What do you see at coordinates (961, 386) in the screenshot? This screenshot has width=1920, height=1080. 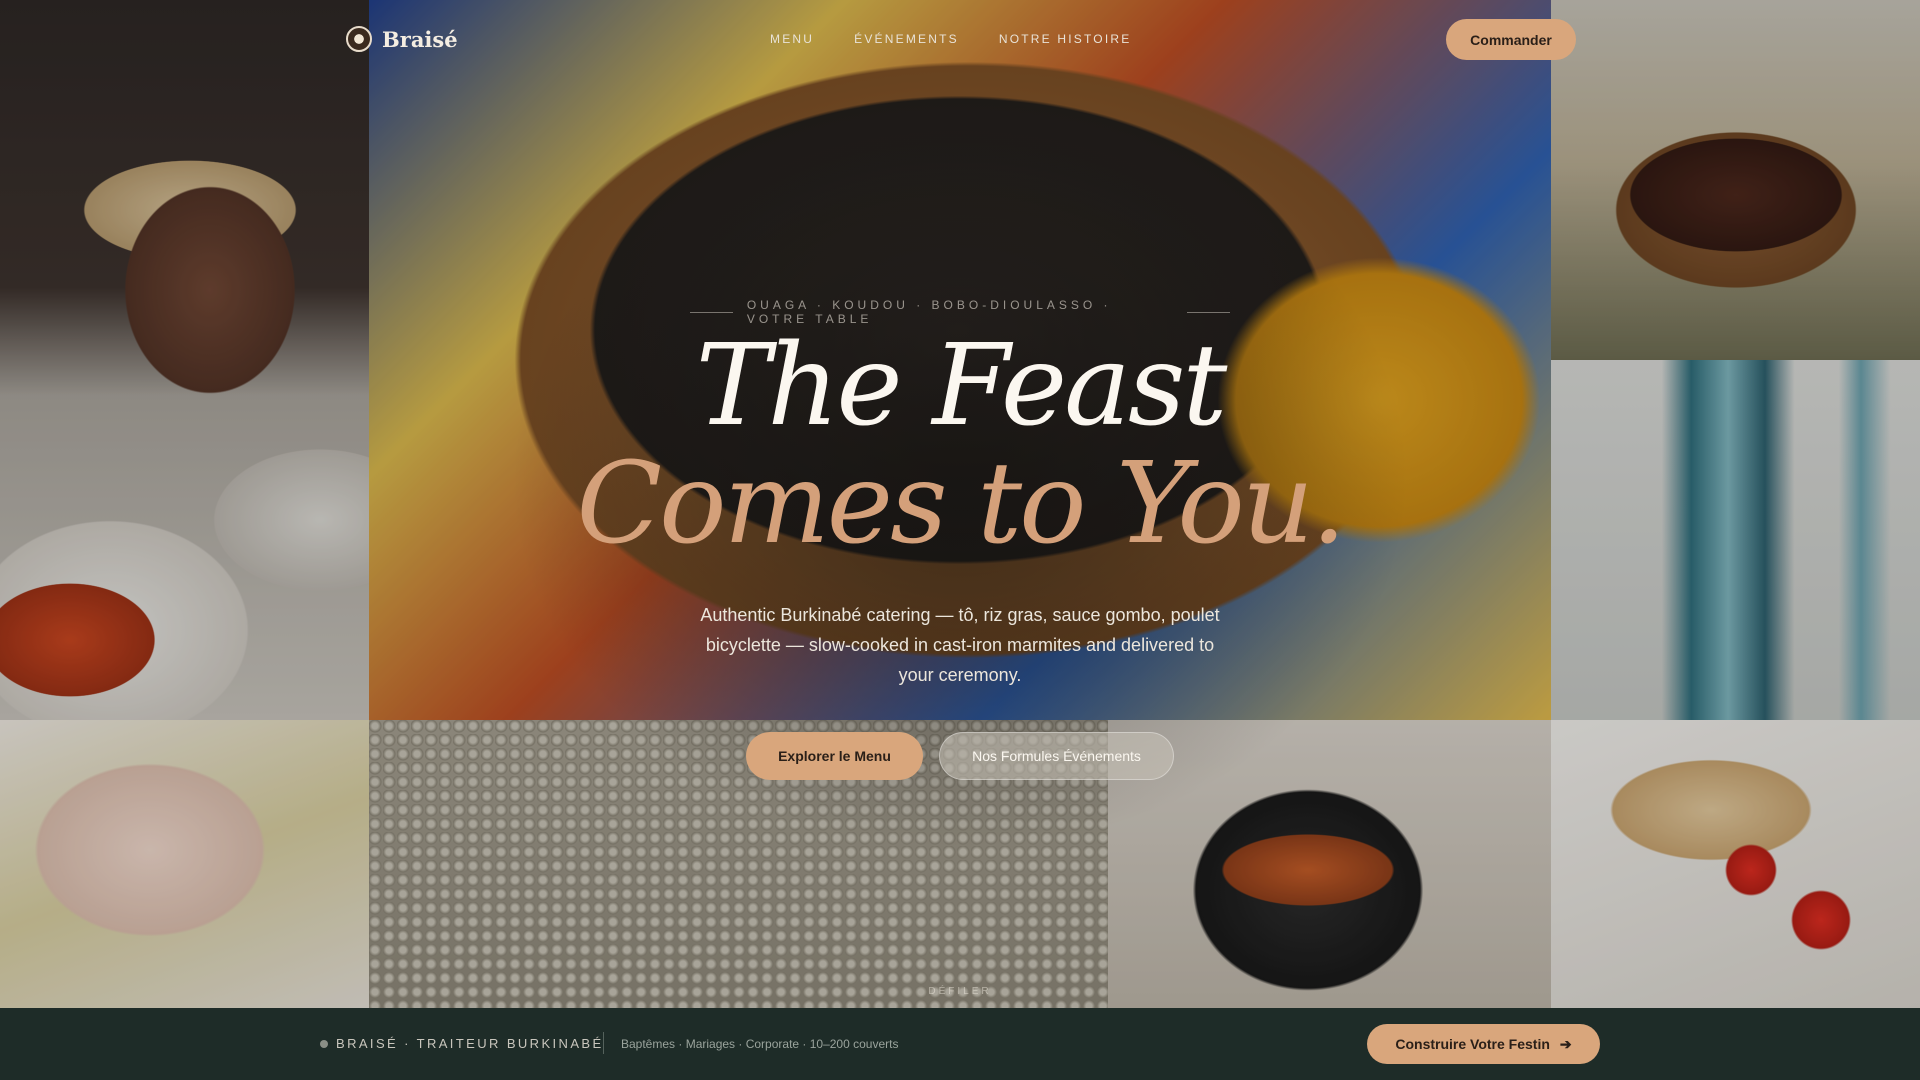 I see `hero-title-line1: The Feast` at bounding box center [961, 386].